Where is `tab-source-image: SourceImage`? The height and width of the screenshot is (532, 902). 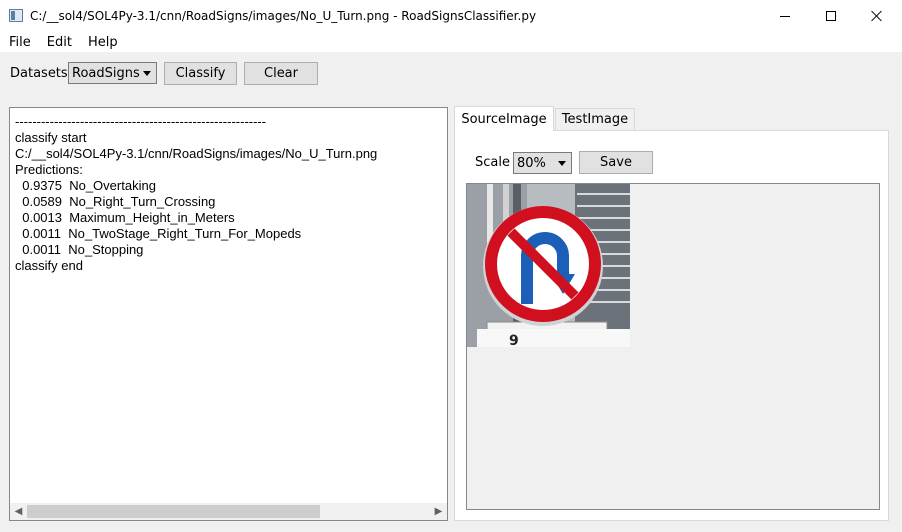 tab-source-image: SourceImage is located at coordinates (504, 118).